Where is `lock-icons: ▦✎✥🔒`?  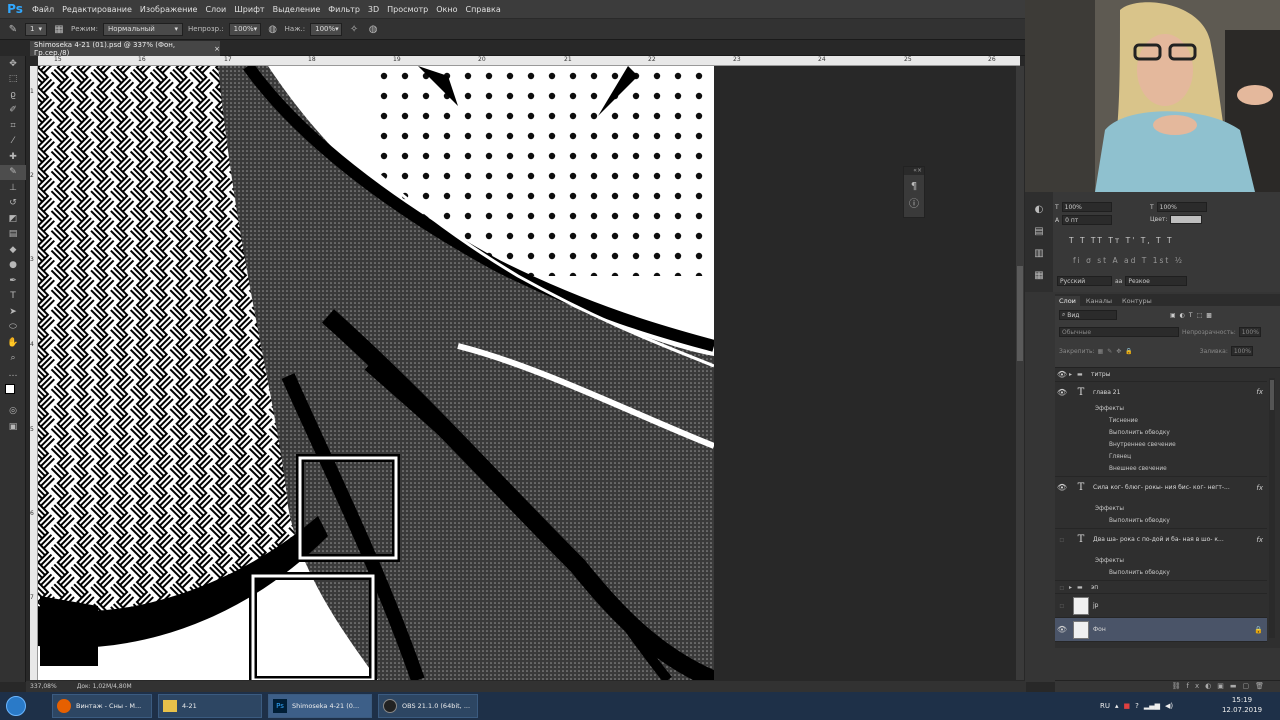 lock-icons: ▦✎✥🔒 is located at coordinates (1117, 351).